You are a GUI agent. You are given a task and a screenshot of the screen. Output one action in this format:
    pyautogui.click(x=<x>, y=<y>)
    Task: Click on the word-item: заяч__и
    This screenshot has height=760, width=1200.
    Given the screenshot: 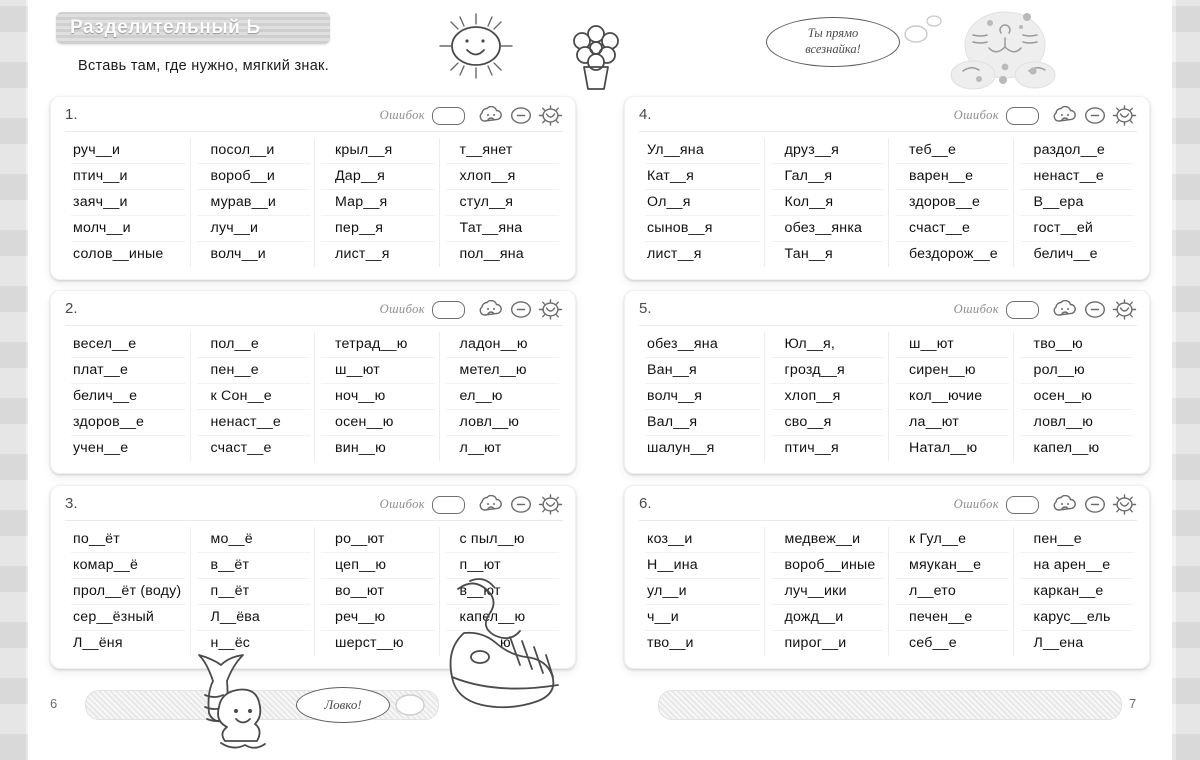 What is the action you would take?
    pyautogui.click(x=128, y=203)
    